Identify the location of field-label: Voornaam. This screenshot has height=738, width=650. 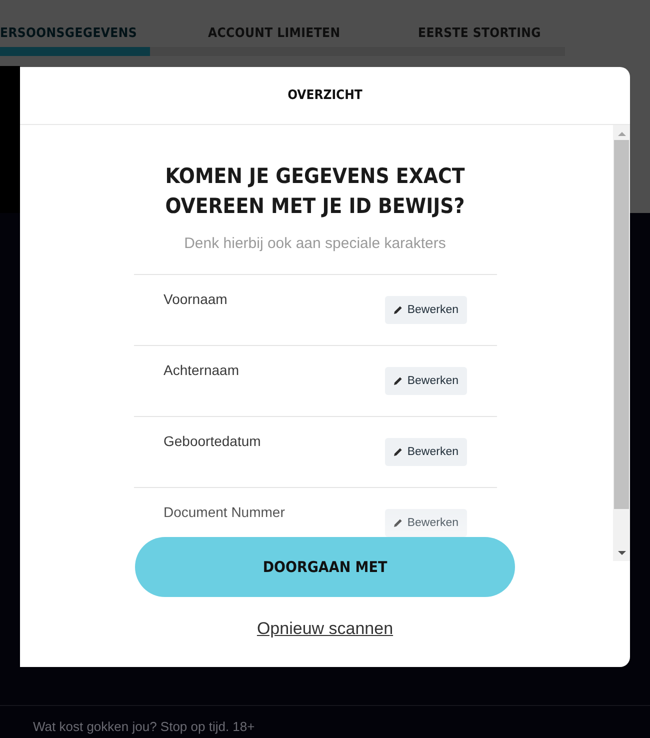
(196, 299).